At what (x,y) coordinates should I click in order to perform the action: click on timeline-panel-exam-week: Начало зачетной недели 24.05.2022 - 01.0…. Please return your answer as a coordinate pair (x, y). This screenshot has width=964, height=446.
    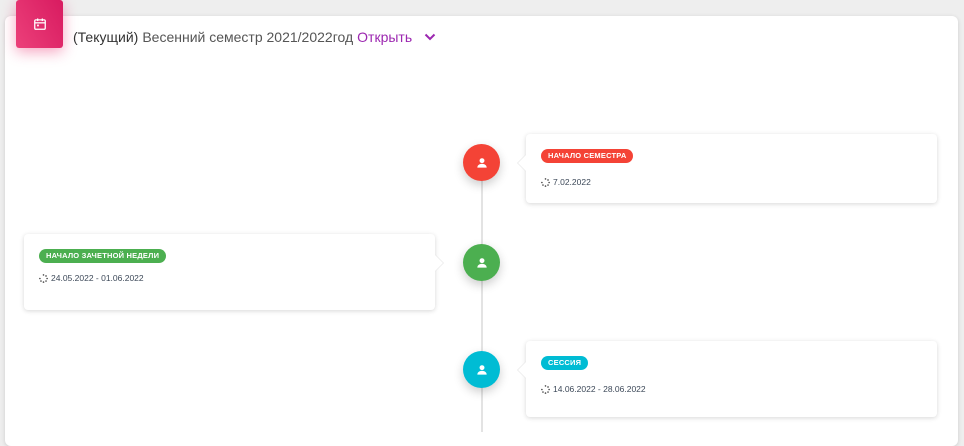
    Looking at the image, I should click on (234, 272).